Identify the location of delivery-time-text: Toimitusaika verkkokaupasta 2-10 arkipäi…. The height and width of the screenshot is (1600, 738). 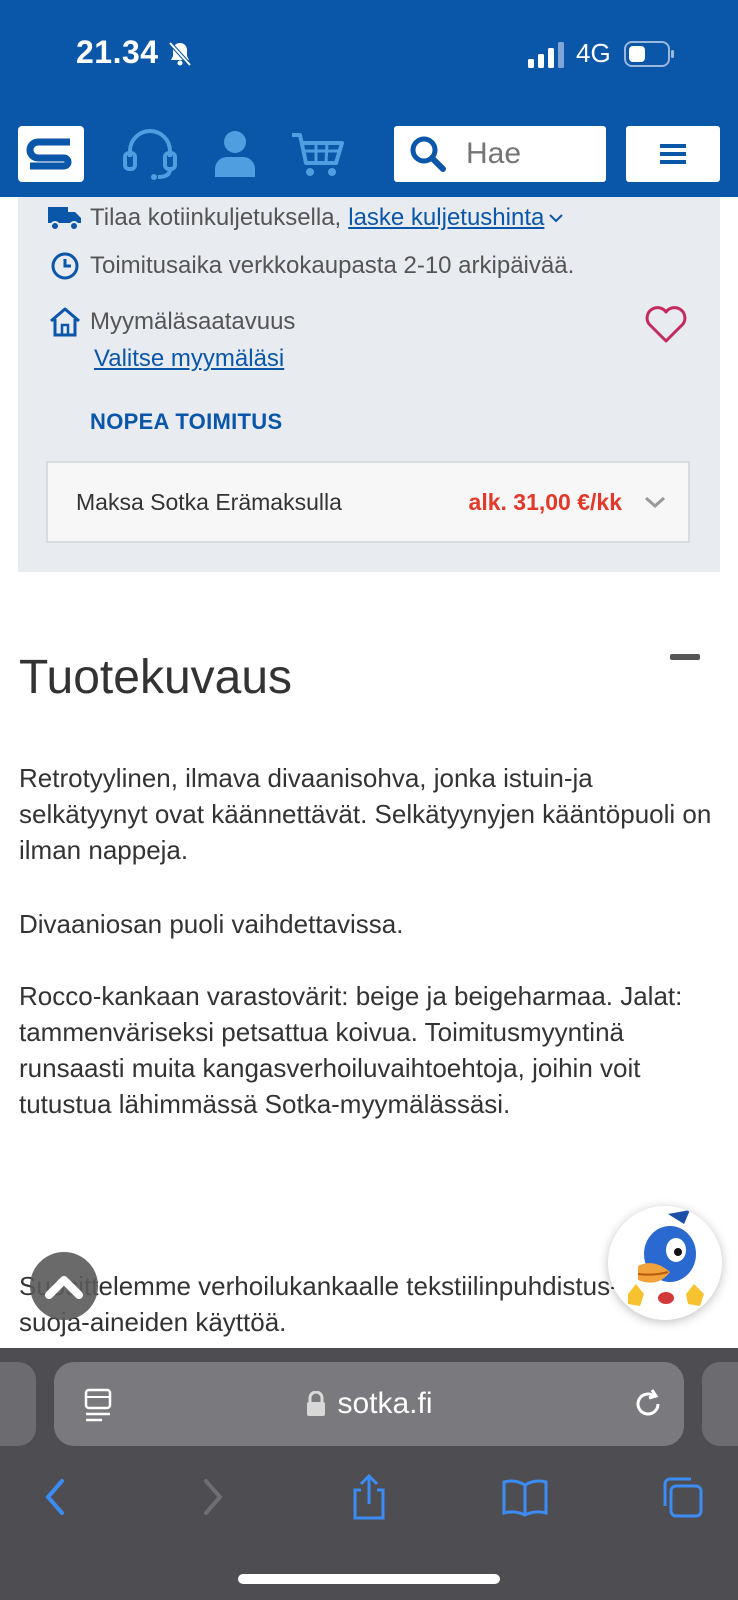
(332, 265).